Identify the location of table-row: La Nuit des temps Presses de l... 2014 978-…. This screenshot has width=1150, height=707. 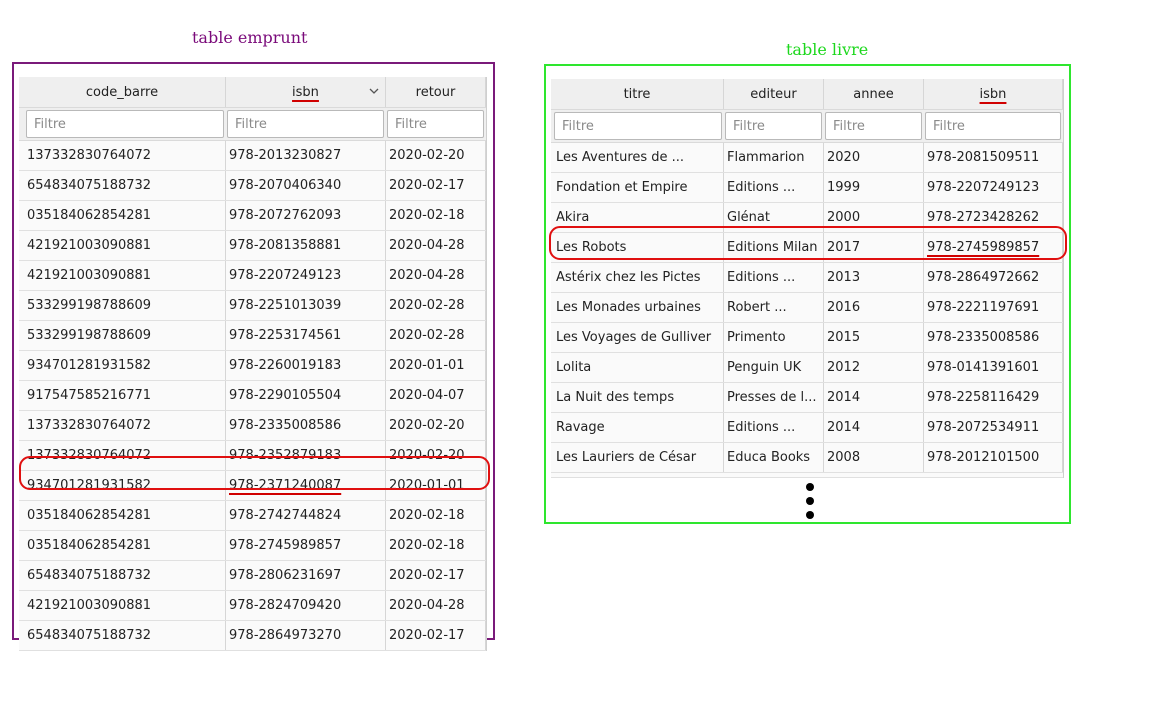
(807, 398).